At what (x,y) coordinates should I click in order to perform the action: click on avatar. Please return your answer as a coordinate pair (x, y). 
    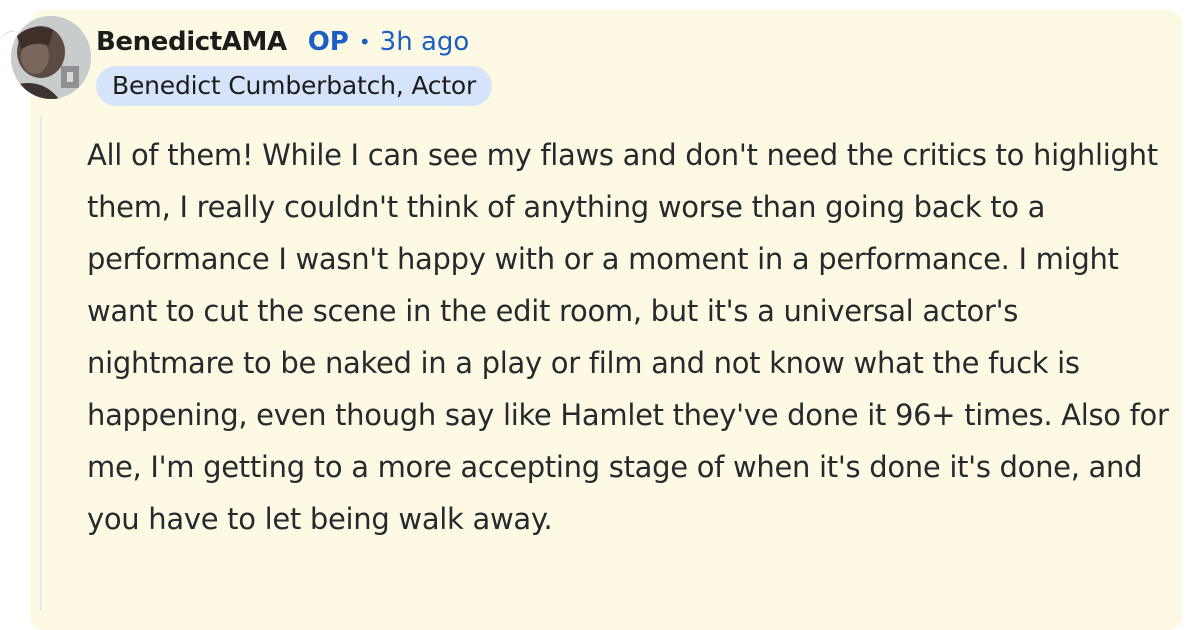
    Looking at the image, I should click on (51, 57).